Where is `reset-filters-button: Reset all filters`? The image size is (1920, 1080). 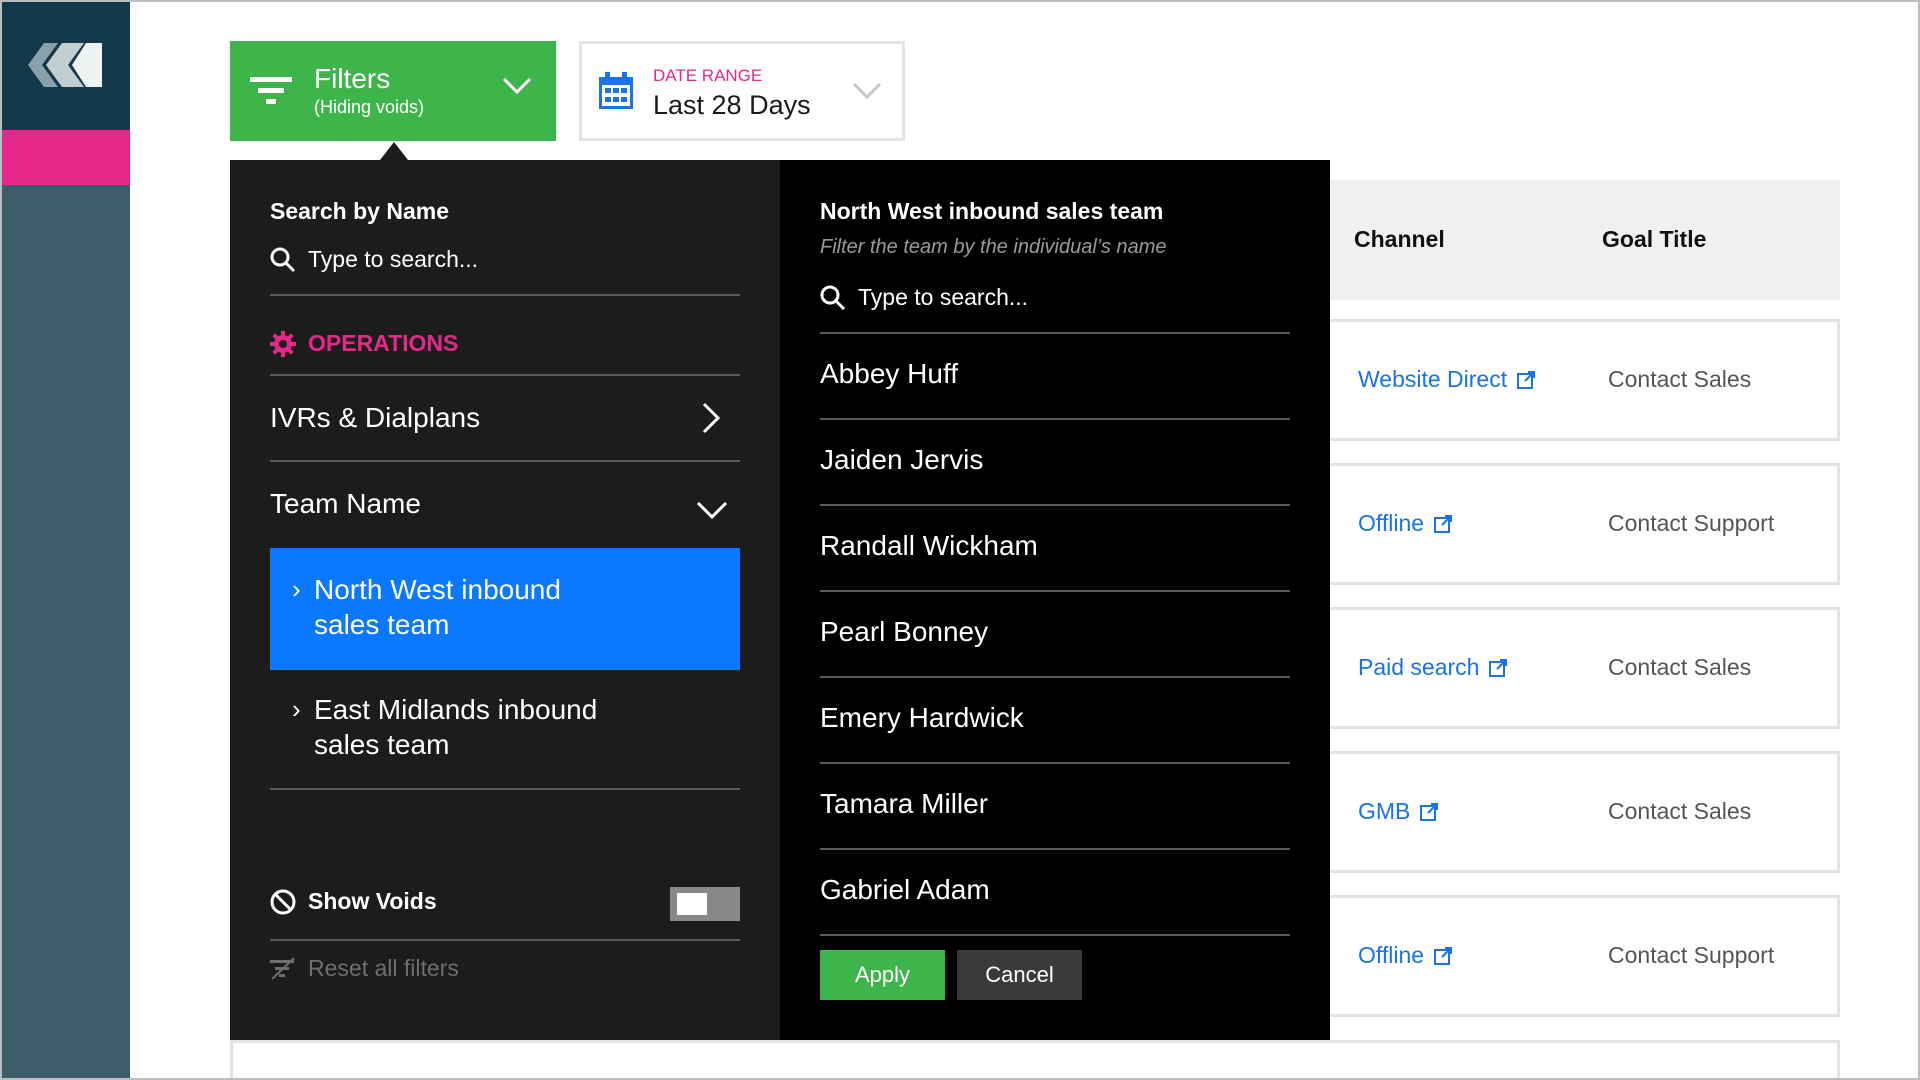 reset-filters-button: Reset all filters is located at coordinates (364, 968).